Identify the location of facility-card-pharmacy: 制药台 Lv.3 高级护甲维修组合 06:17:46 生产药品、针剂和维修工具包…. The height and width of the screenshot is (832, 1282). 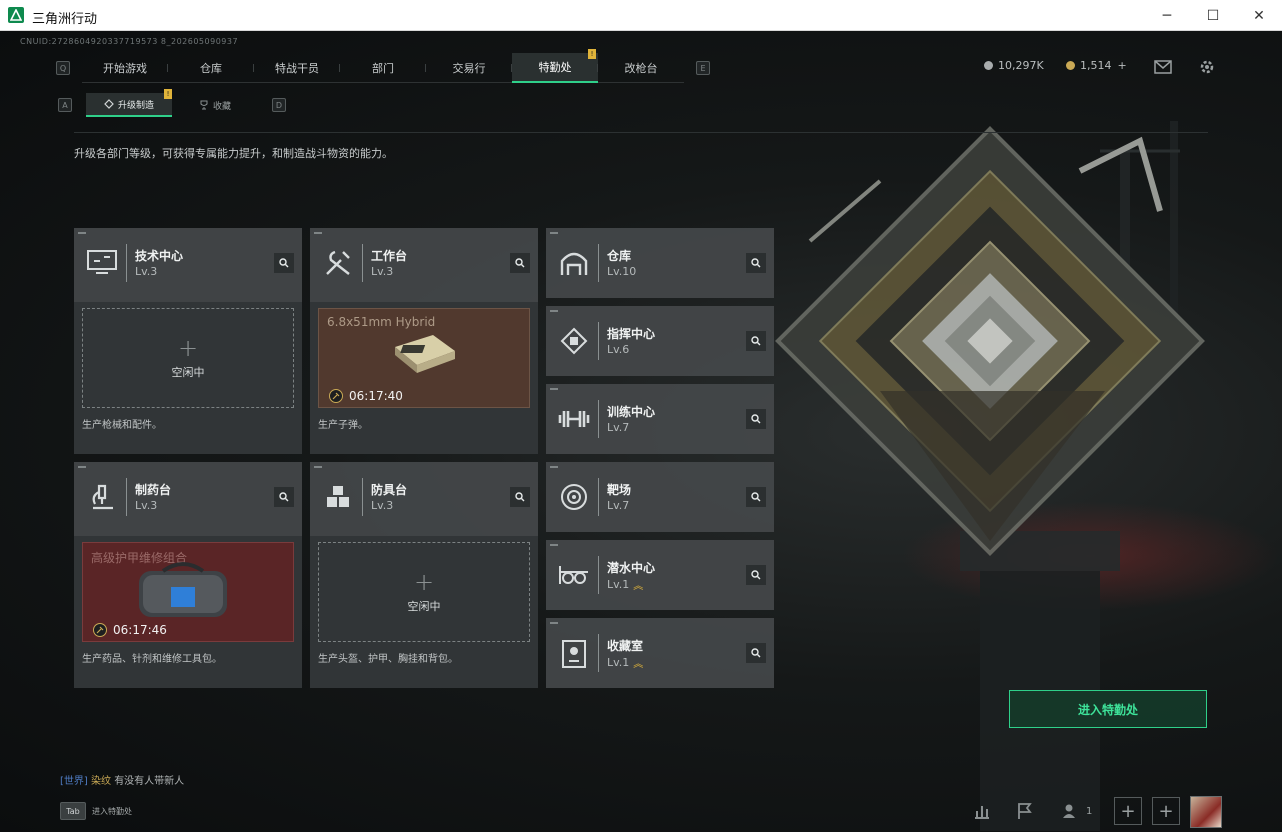
(188, 575).